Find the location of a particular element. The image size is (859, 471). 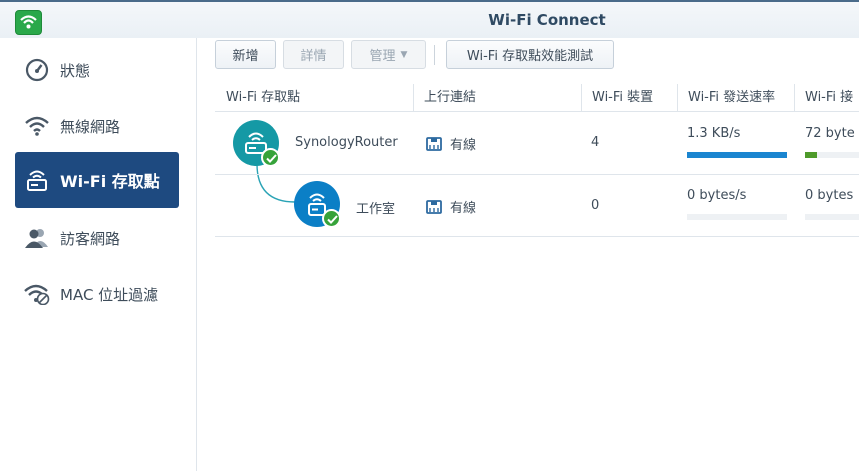

add-button: 新增 is located at coordinates (245, 54).